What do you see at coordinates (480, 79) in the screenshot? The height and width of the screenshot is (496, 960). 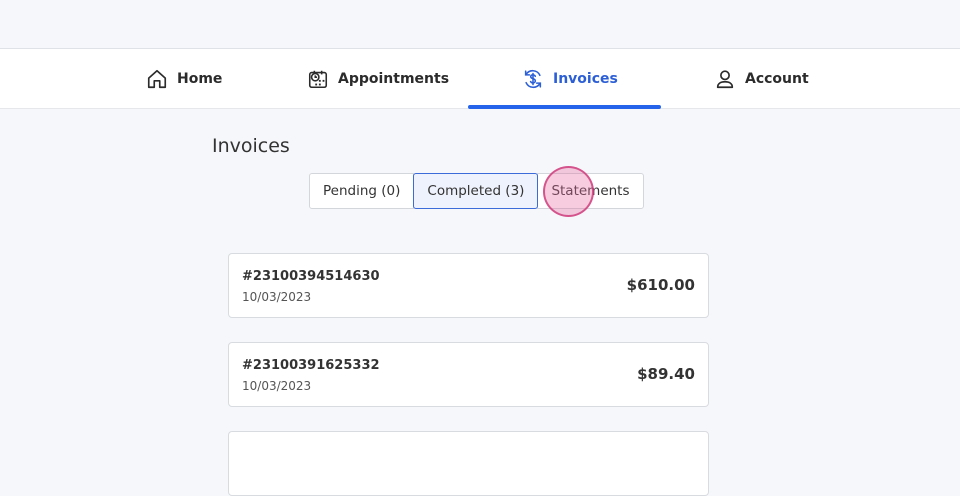 I see `main-nav: Home Appointments Invoices Account` at bounding box center [480, 79].